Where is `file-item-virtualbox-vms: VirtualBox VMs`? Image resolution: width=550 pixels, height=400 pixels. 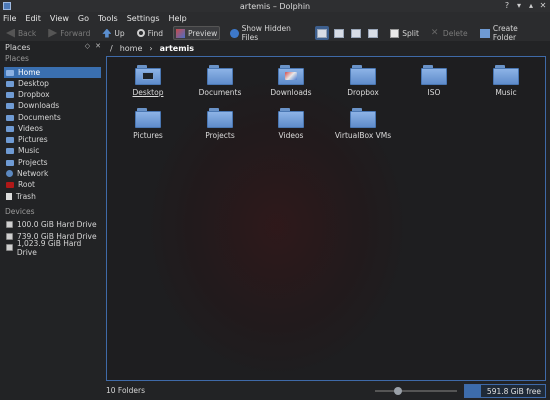
file-item-virtualbox-vms: VirtualBox VMs is located at coordinates (363, 123).